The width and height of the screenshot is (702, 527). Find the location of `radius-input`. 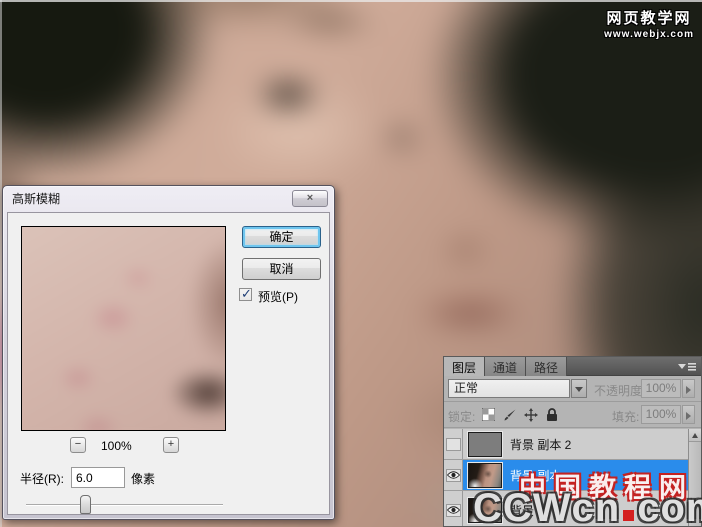

radius-input is located at coordinates (98, 477).